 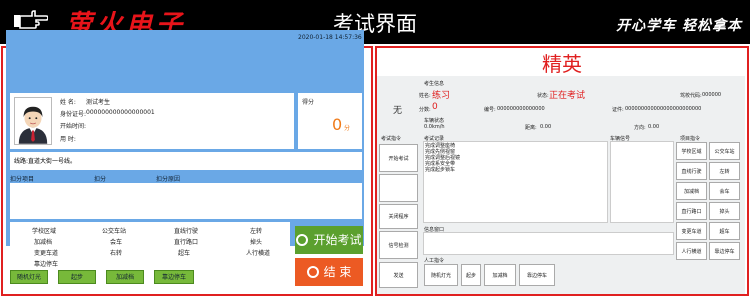 I want to click on jy-signal-check-button: 信号检测, so click(x=398, y=245).